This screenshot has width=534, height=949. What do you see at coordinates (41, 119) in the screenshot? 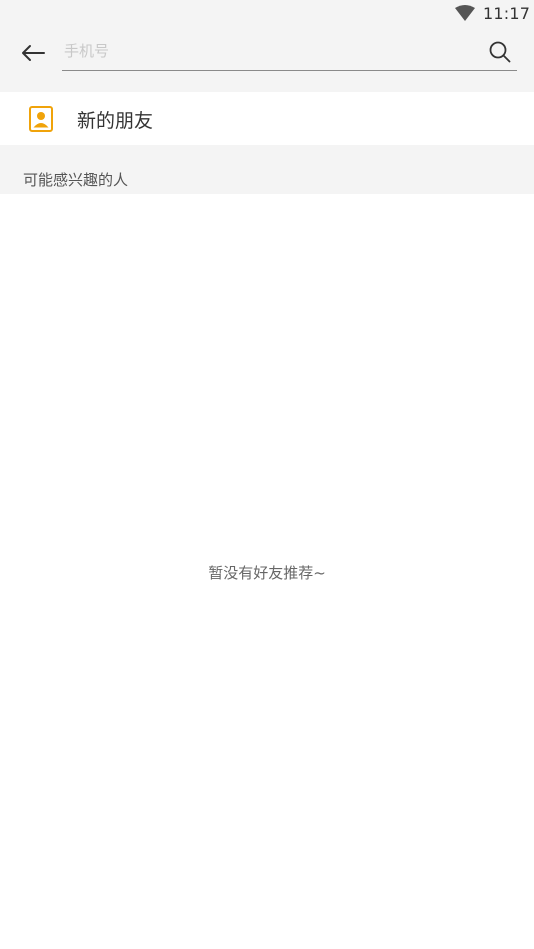
I see `contact-icon` at bounding box center [41, 119].